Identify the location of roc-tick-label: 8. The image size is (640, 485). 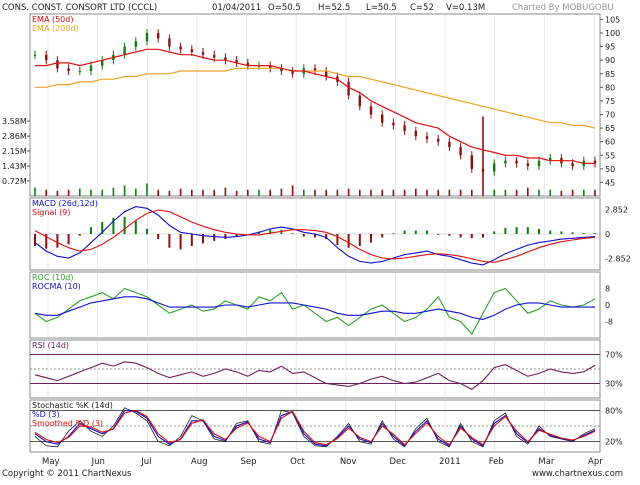
(607, 289).